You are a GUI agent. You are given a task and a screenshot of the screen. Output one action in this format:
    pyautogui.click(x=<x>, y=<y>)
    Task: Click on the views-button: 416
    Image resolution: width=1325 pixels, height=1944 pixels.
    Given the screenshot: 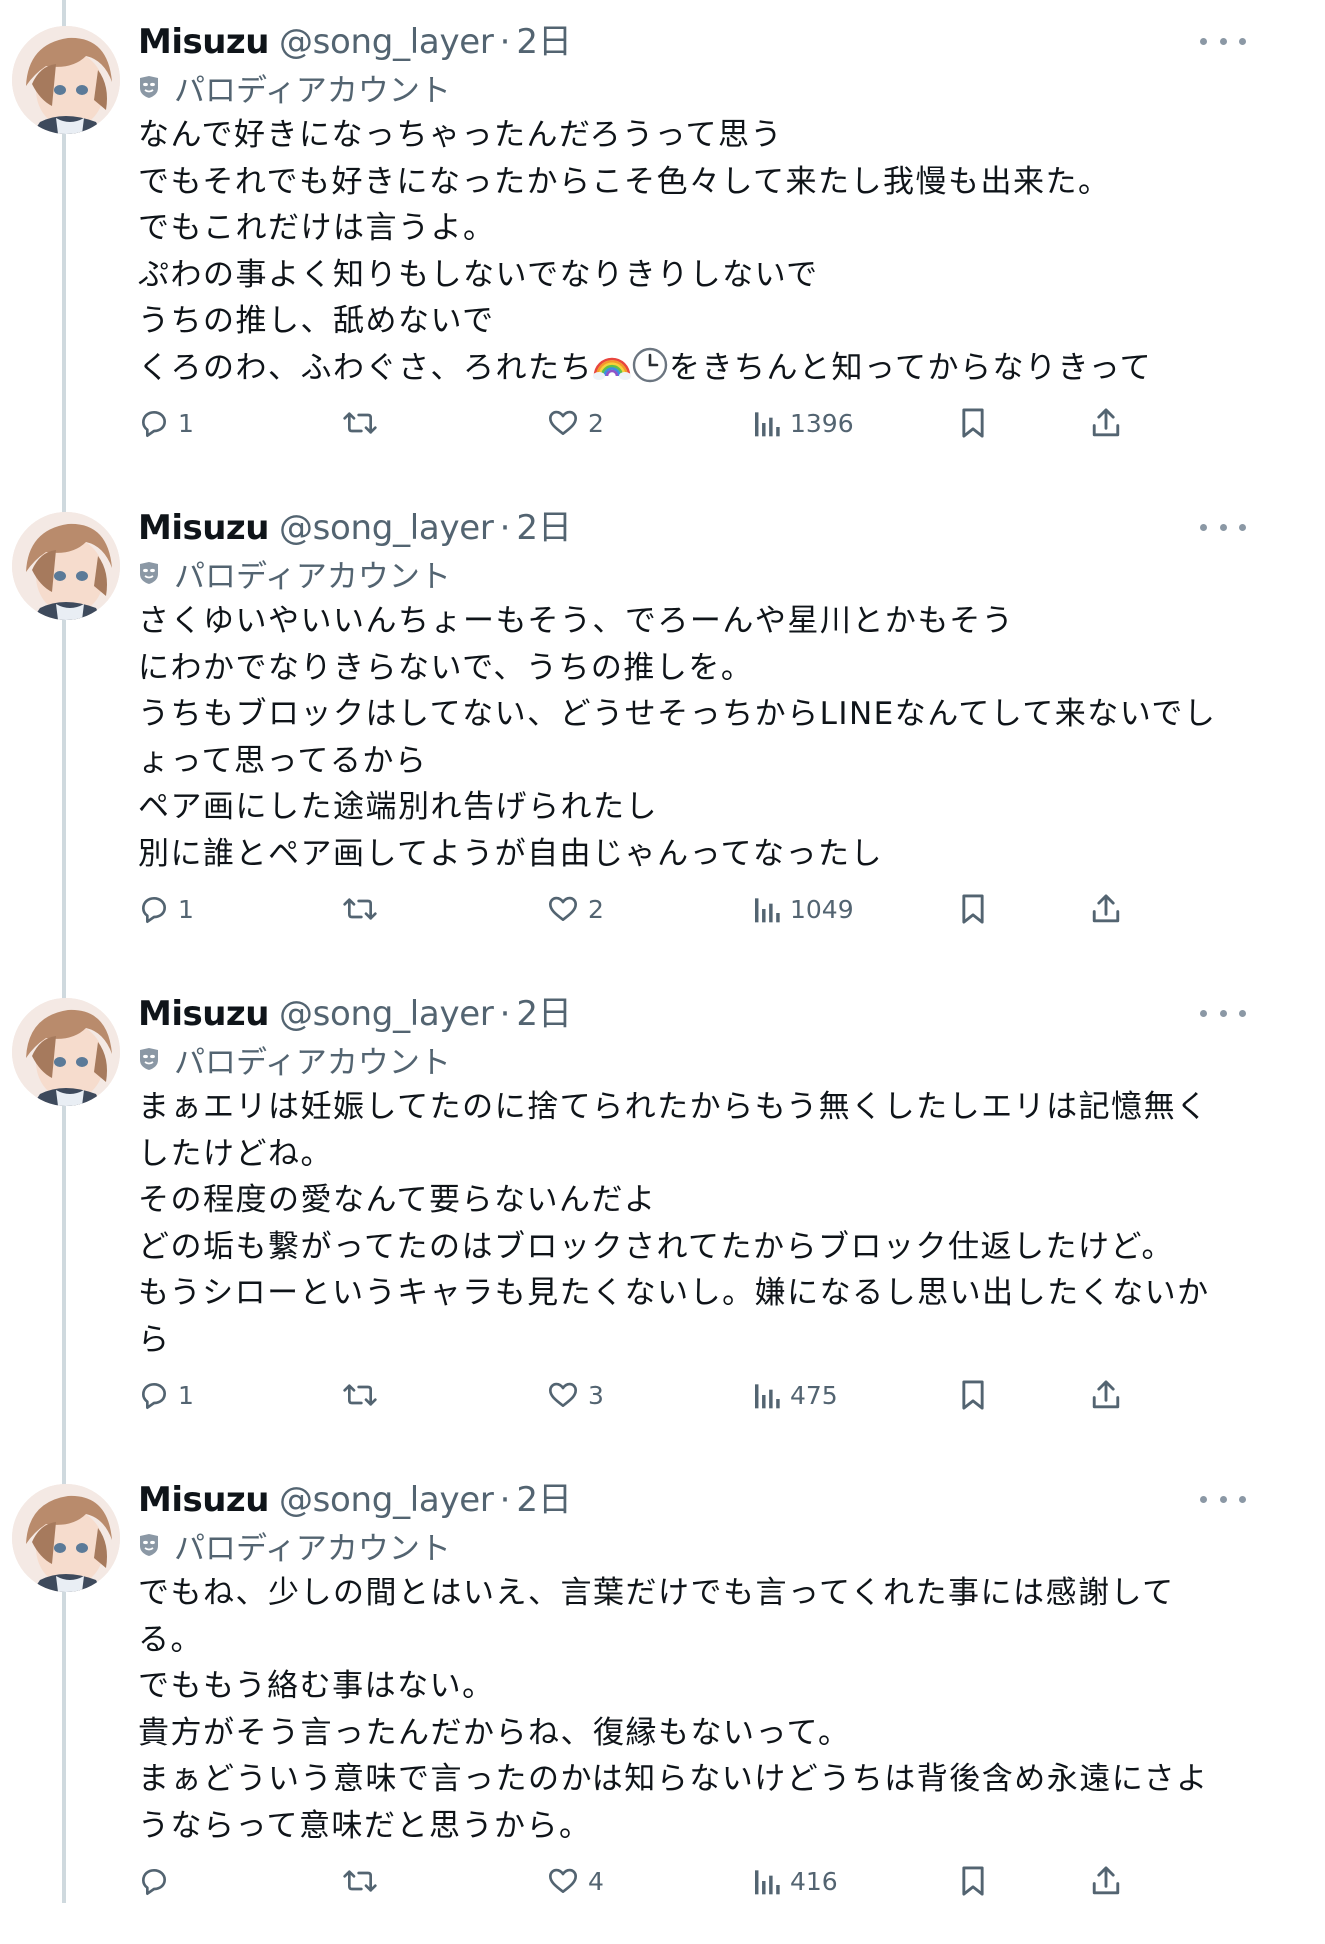 What is the action you would take?
    pyautogui.click(x=795, y=1881)
    